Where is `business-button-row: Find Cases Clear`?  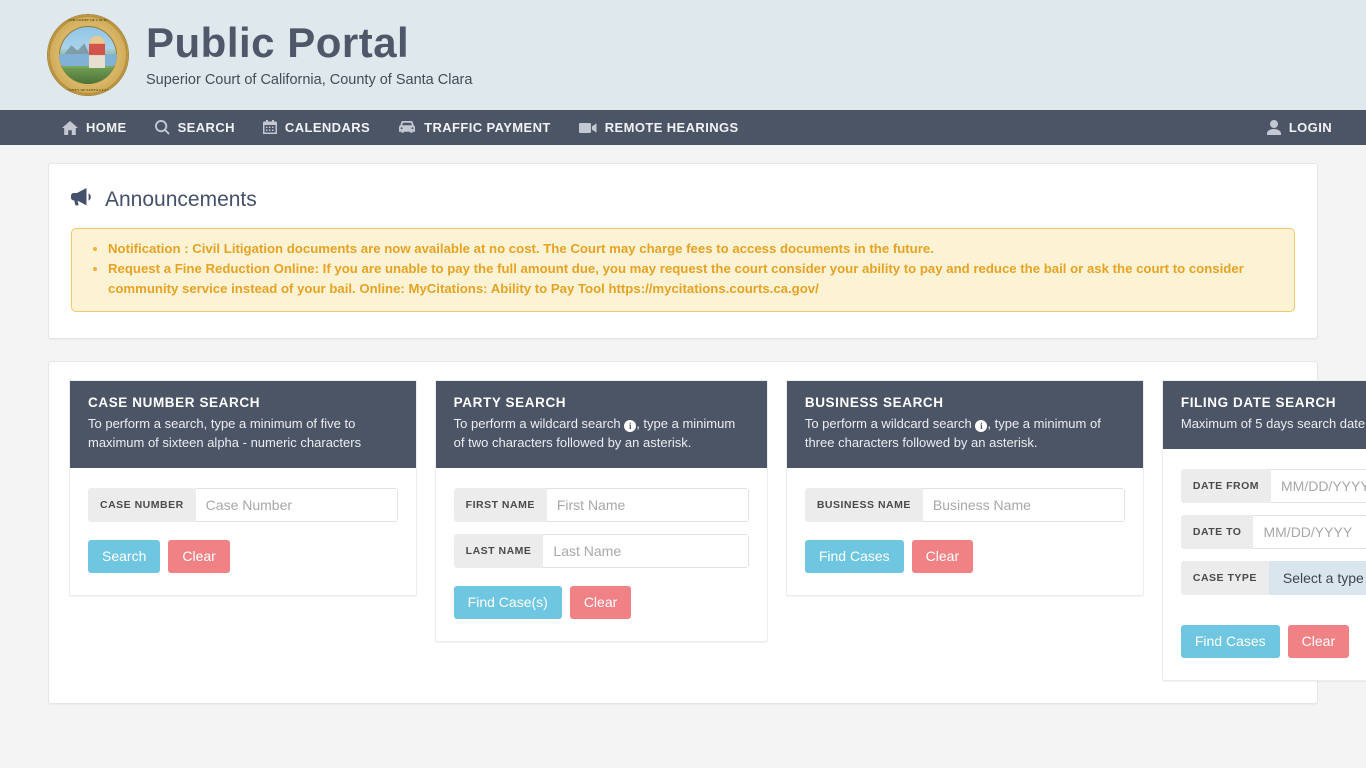
business-button-row: Find Cases Clear is located at coordinates (964, 556).